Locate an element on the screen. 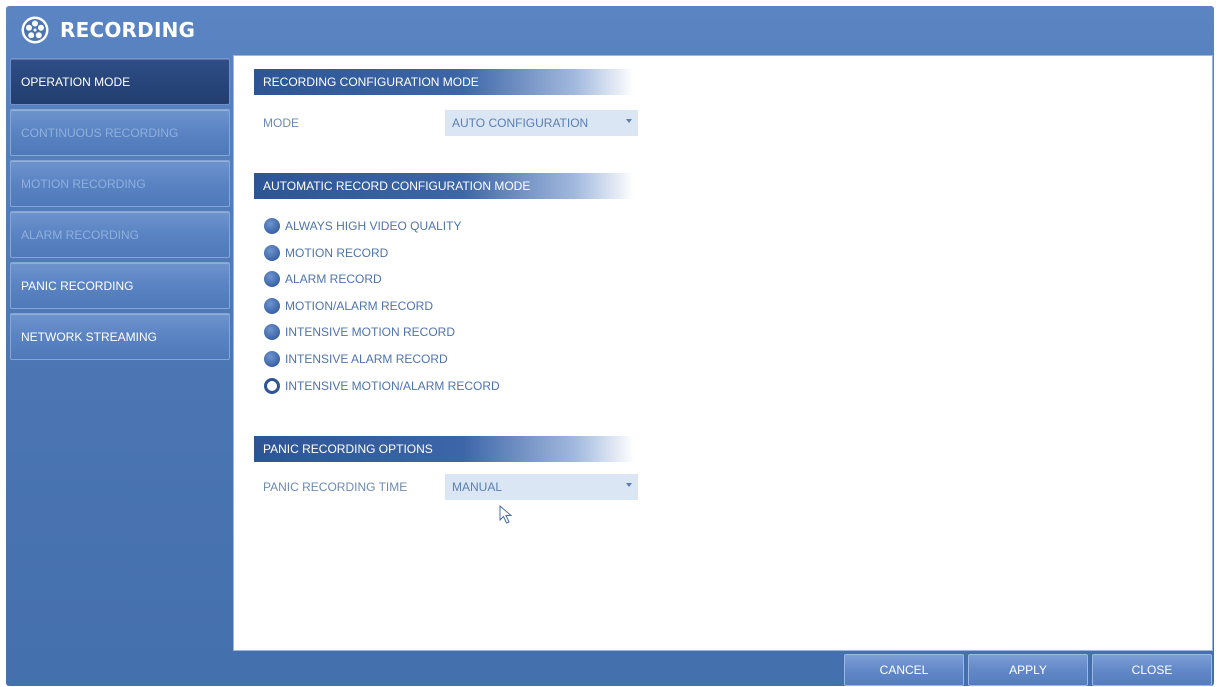  radio-label: ALWAYS HIGH VIDEO QUALITY is located at coordinates (373, 226).